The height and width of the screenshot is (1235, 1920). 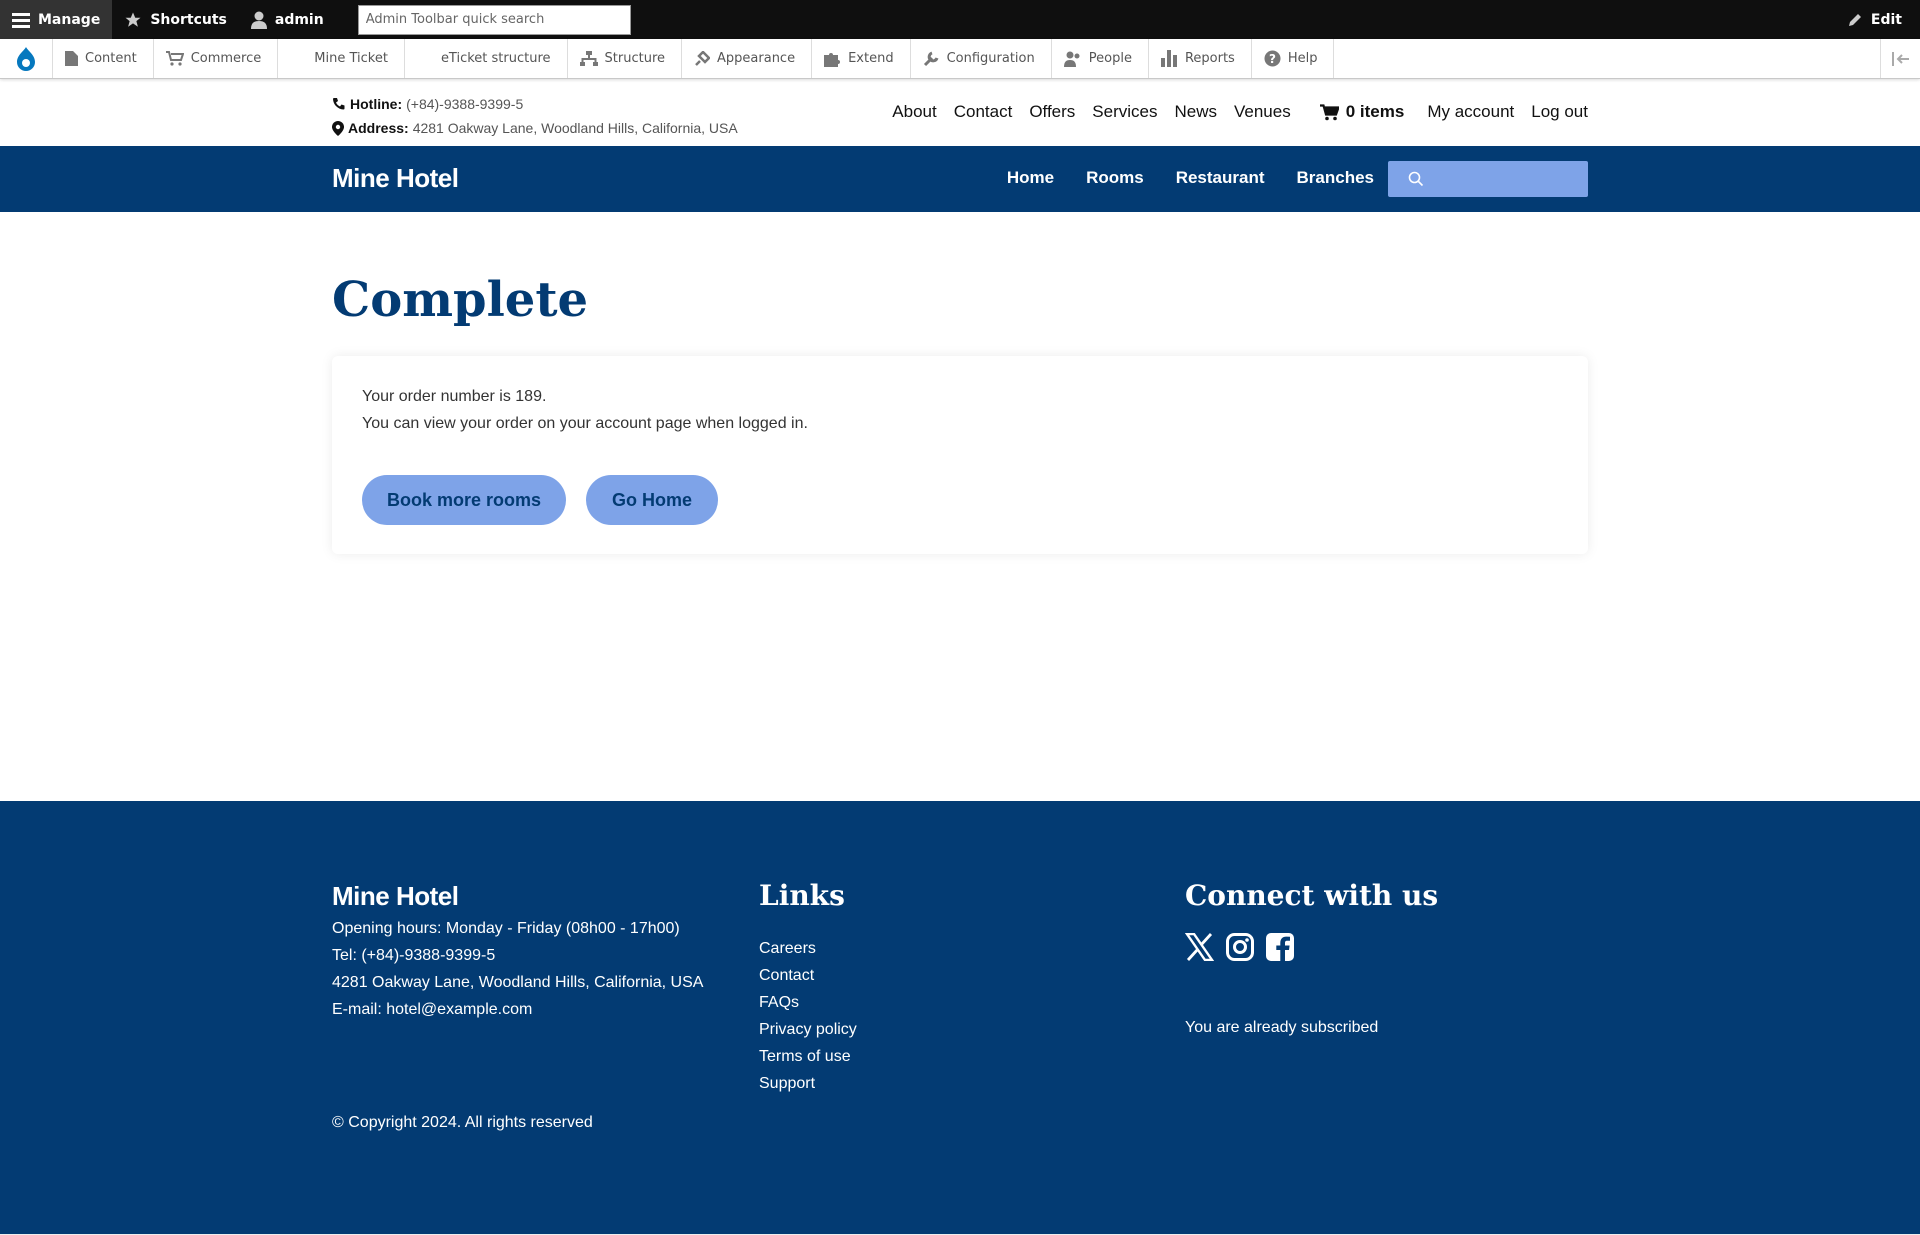 What do you see at coordinates (808, 975) in the screenshot?
I see `footer-link-contact: Contact` at bounding box center [808, 975].